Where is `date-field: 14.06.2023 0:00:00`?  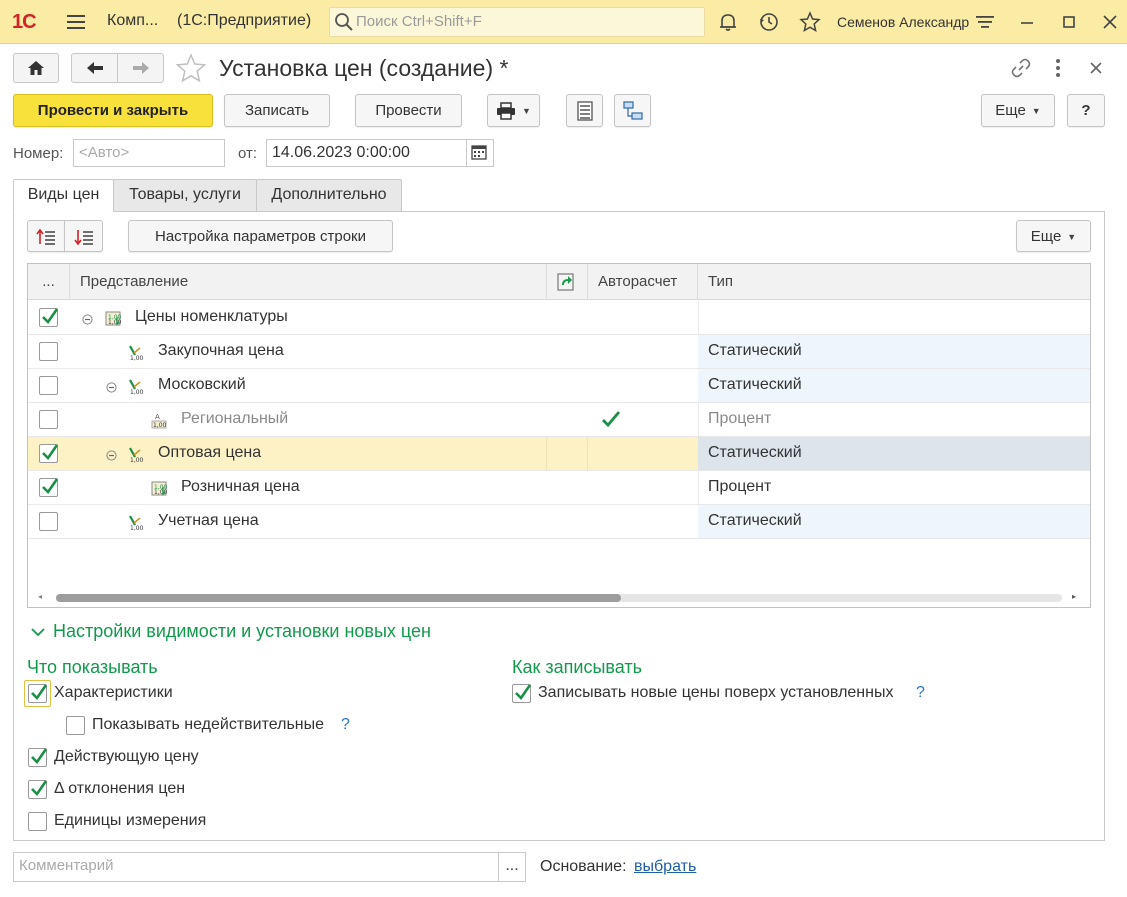
date-field: 14.06.2023 0:00:00 is located at coordinates (366, 153).